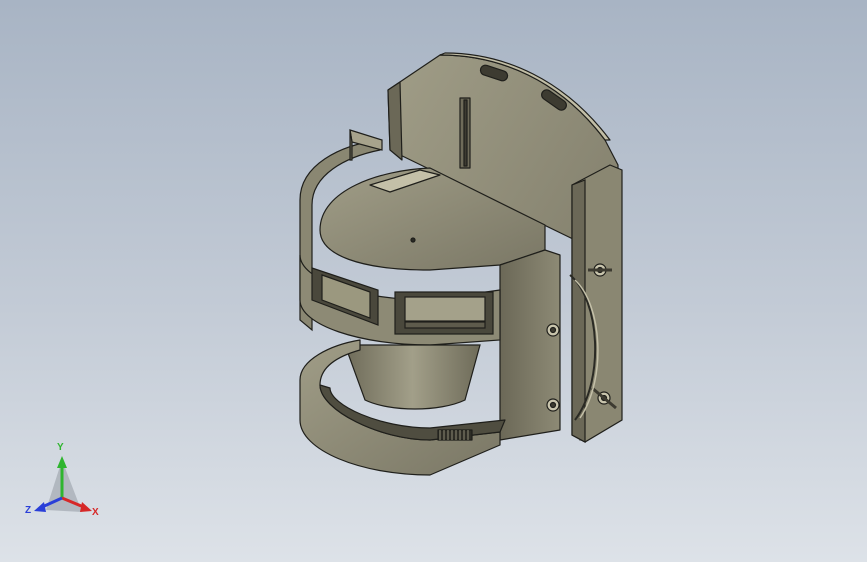 The image size is (867, 562). Describe the element at coordinates (95, 512) in the screenshot. I see `x-axis-label: X` at that location.